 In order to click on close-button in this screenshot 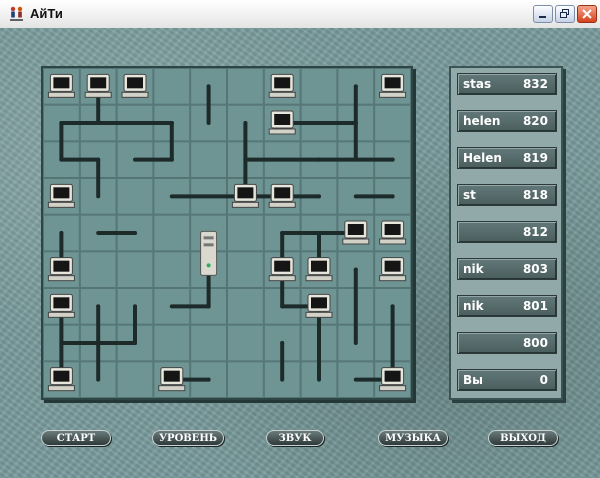, I will do `click(587, 14)`.